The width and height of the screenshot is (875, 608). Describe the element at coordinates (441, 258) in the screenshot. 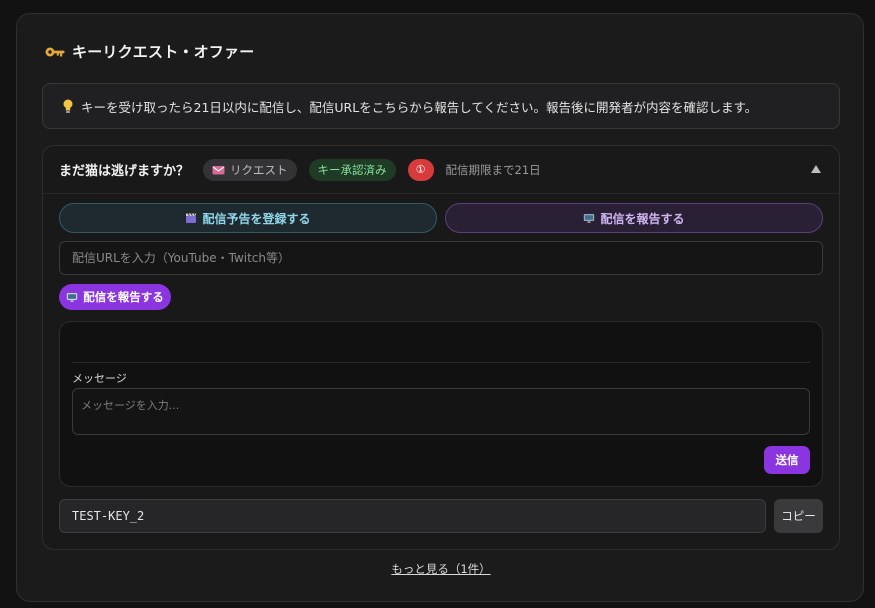

I see `stream-url-input` at that location.